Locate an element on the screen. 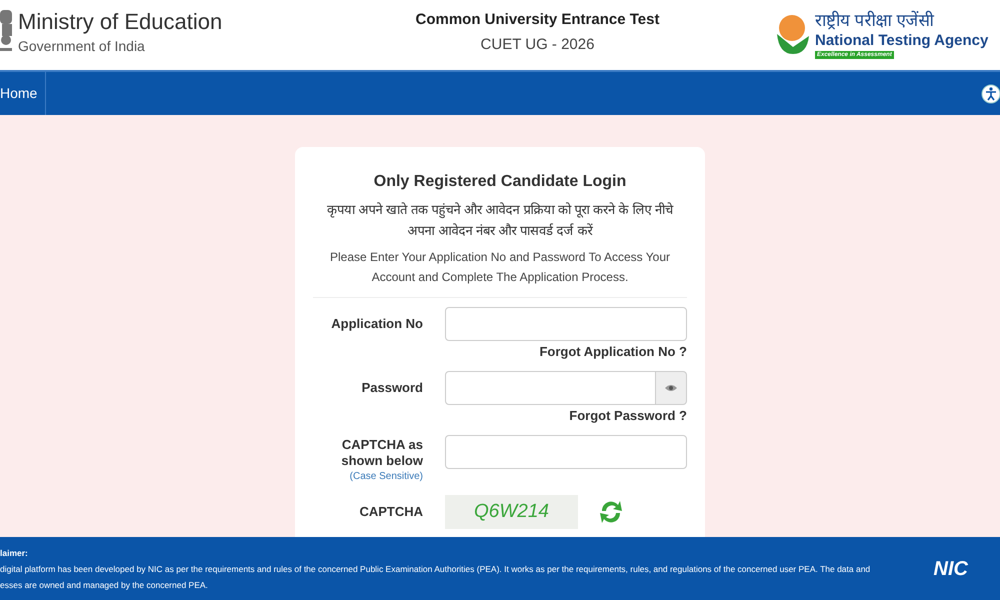 The width and height of the screenshot is (1000, 600). eye-icon is located at coordinates (671, 388).